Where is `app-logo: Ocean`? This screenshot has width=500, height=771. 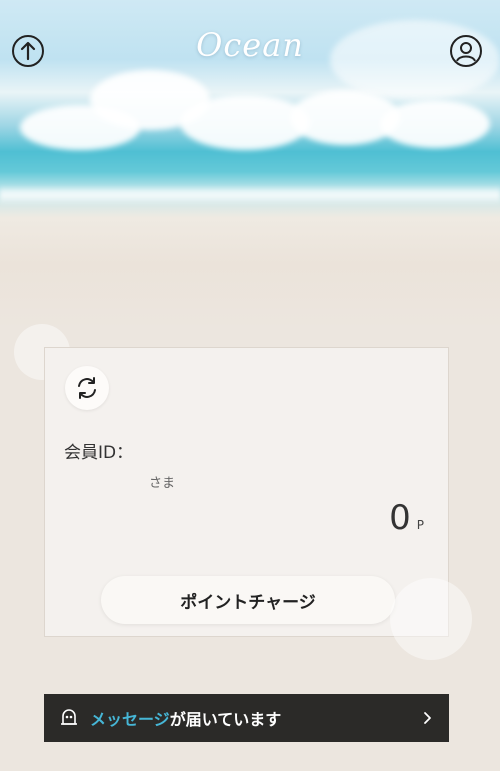 app-logo: Ocean is located at coordinates (250, 45).